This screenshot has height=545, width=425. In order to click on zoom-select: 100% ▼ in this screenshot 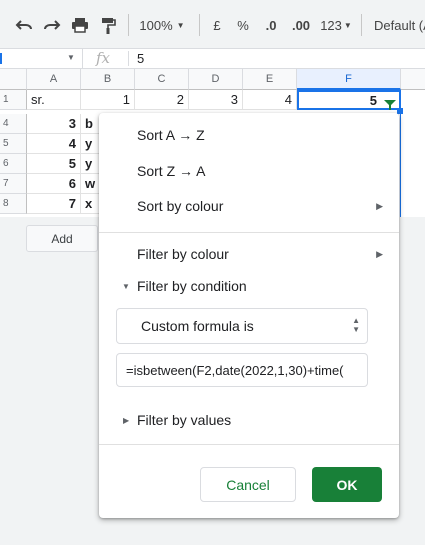, I will do `click(162, 25)`.